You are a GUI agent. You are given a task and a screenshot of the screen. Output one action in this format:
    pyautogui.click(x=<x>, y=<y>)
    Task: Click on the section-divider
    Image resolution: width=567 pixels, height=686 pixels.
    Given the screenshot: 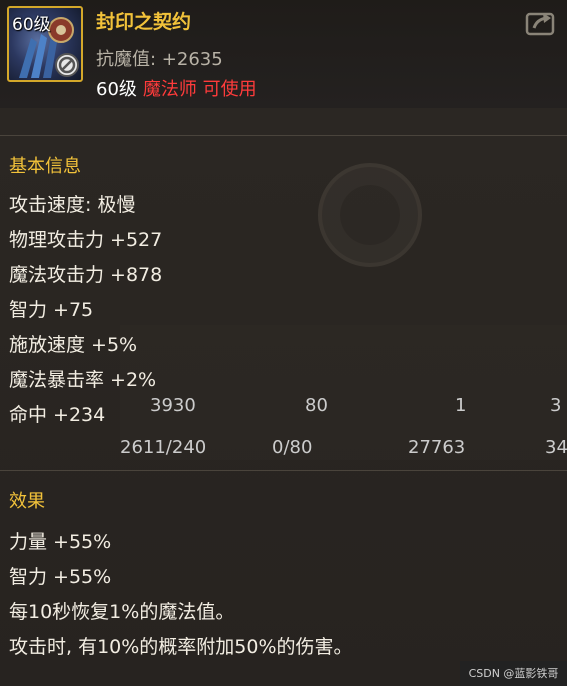 What is the action you would take?
    pyautogui.click(x=283, y=470)
    